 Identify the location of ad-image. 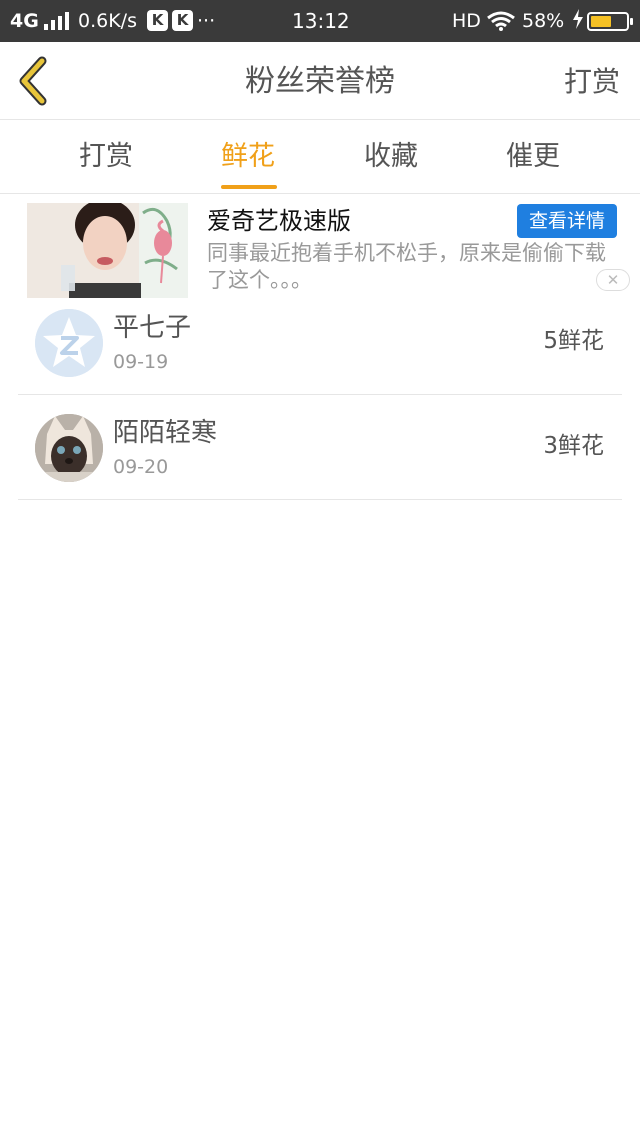
(107, 250).